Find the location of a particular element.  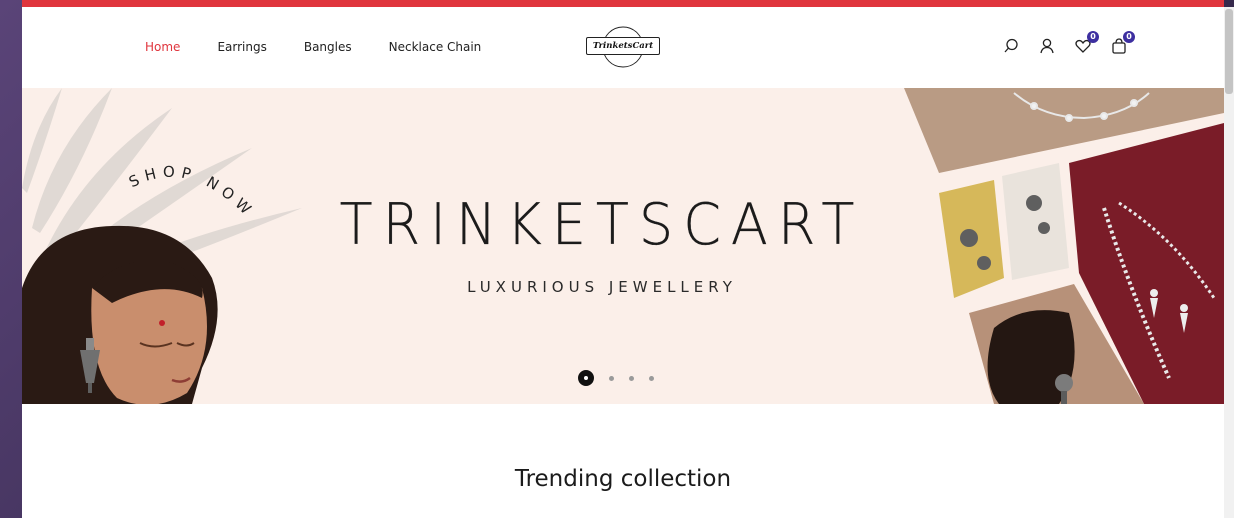

cart-count-badge: 0 is located at coordinates (1129, 37).